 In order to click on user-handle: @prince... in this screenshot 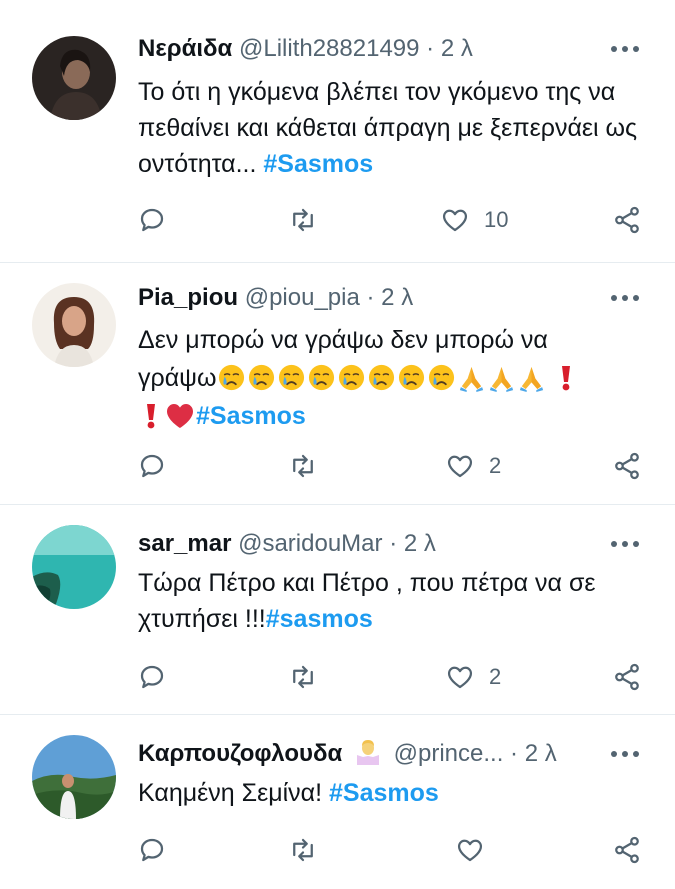, I will do `click(449, 753)`.